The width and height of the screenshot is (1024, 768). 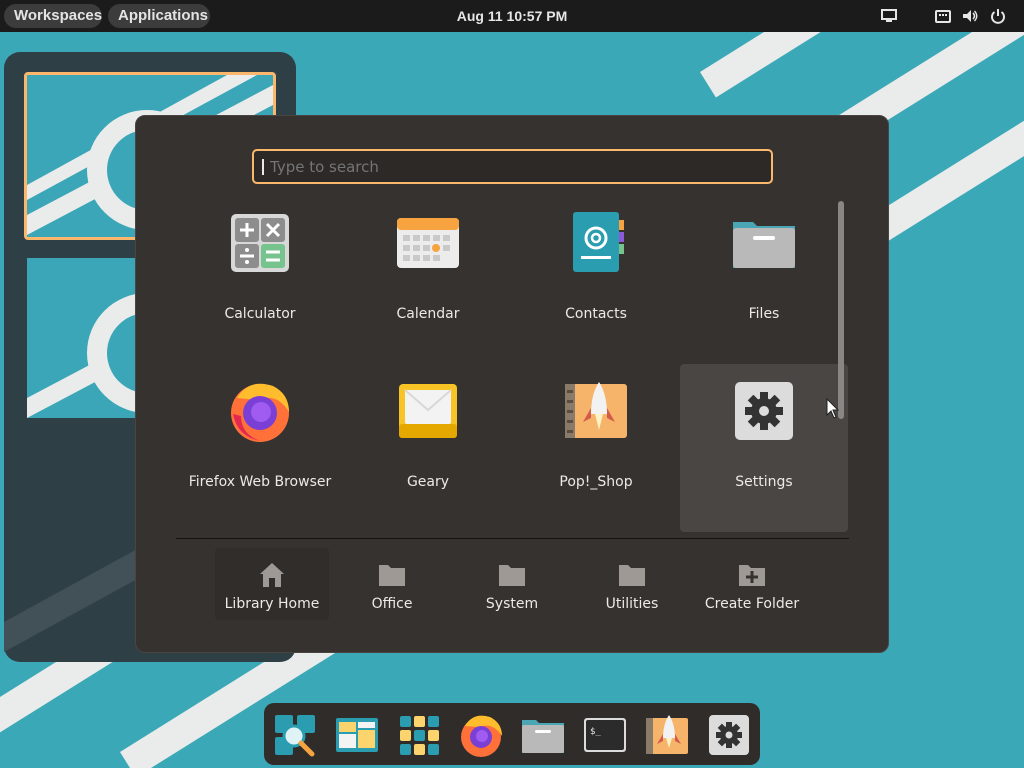 What do you see at coordinates (970, 16) in the screenshot?
I see `volume-icon` at bounding box center [970, 16].